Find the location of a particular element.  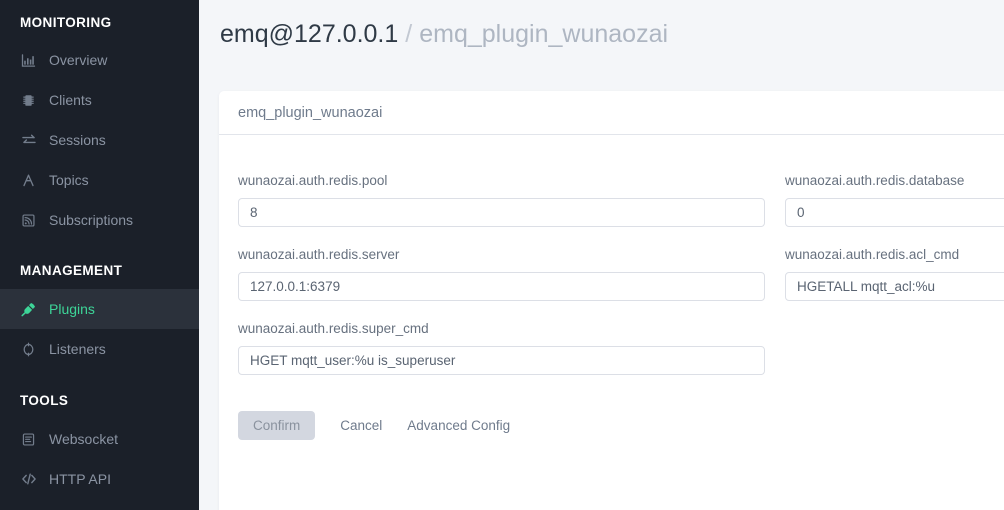

advanced-config-button: Advanced Config is located at coordinates (458, 425).